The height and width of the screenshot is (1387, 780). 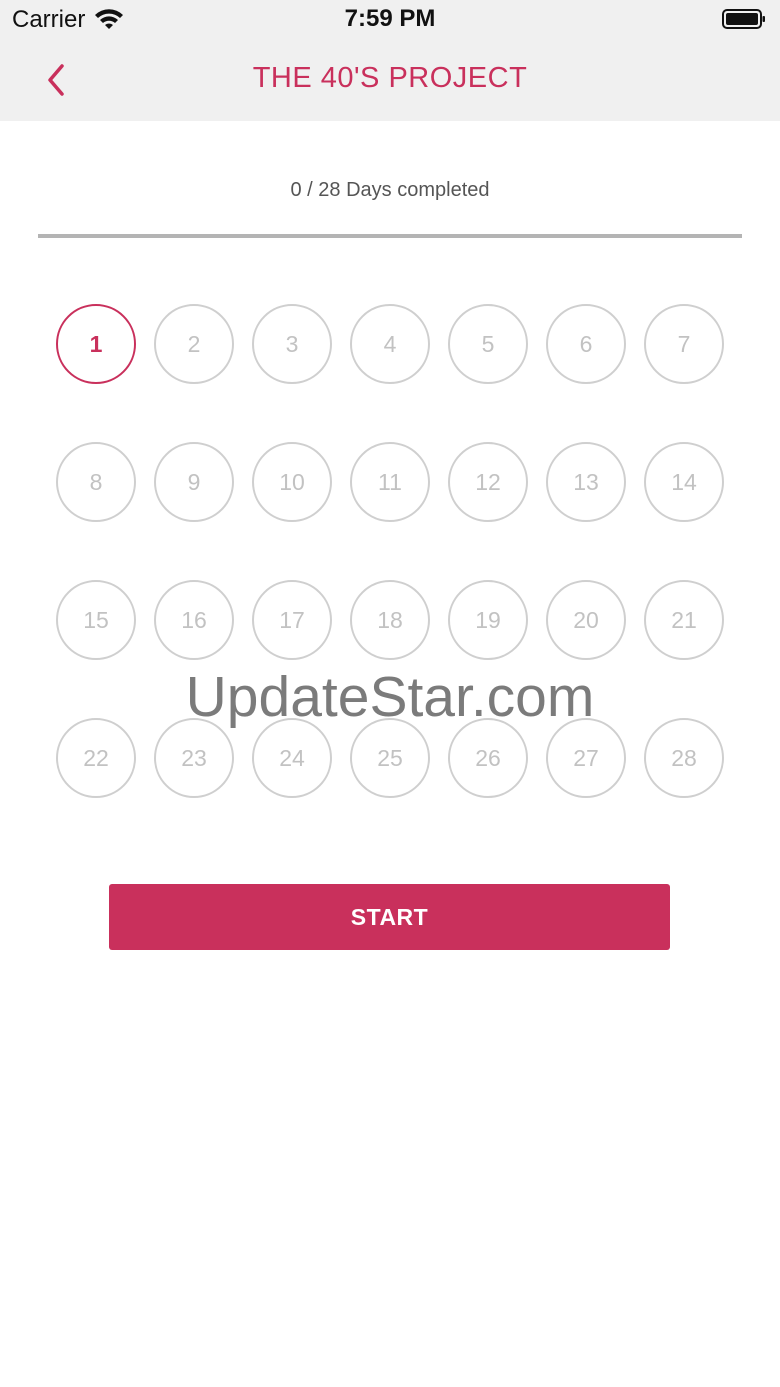 What do you see at coordinates (488, 344) in the screenshot?
I see `day-circle-5: 5` at bounding box center [488, 344].